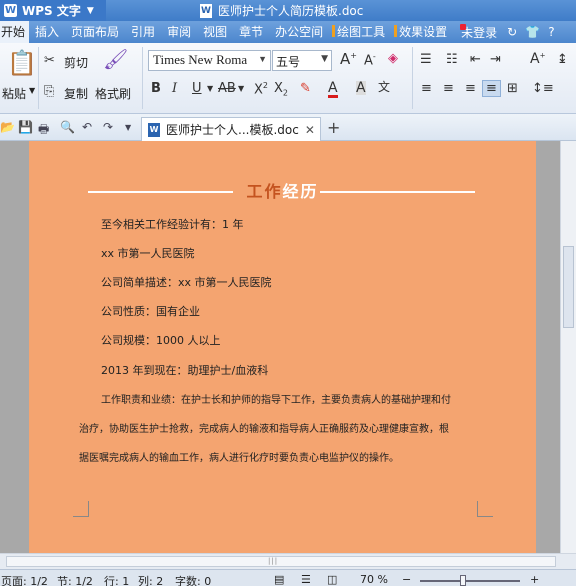 The width and height of the screenshot is (576, 586). What do you see at coordinates (53, 10) in the screenshot?
I see `app-menu-button: W WPS 文字 ▼` at bounding box center [53, 10].